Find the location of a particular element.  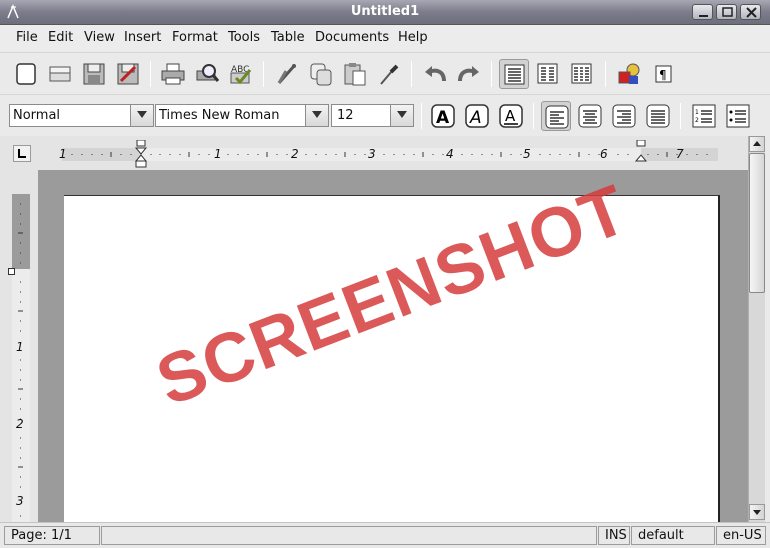

printer-icon is located at coordinates (173, 74).